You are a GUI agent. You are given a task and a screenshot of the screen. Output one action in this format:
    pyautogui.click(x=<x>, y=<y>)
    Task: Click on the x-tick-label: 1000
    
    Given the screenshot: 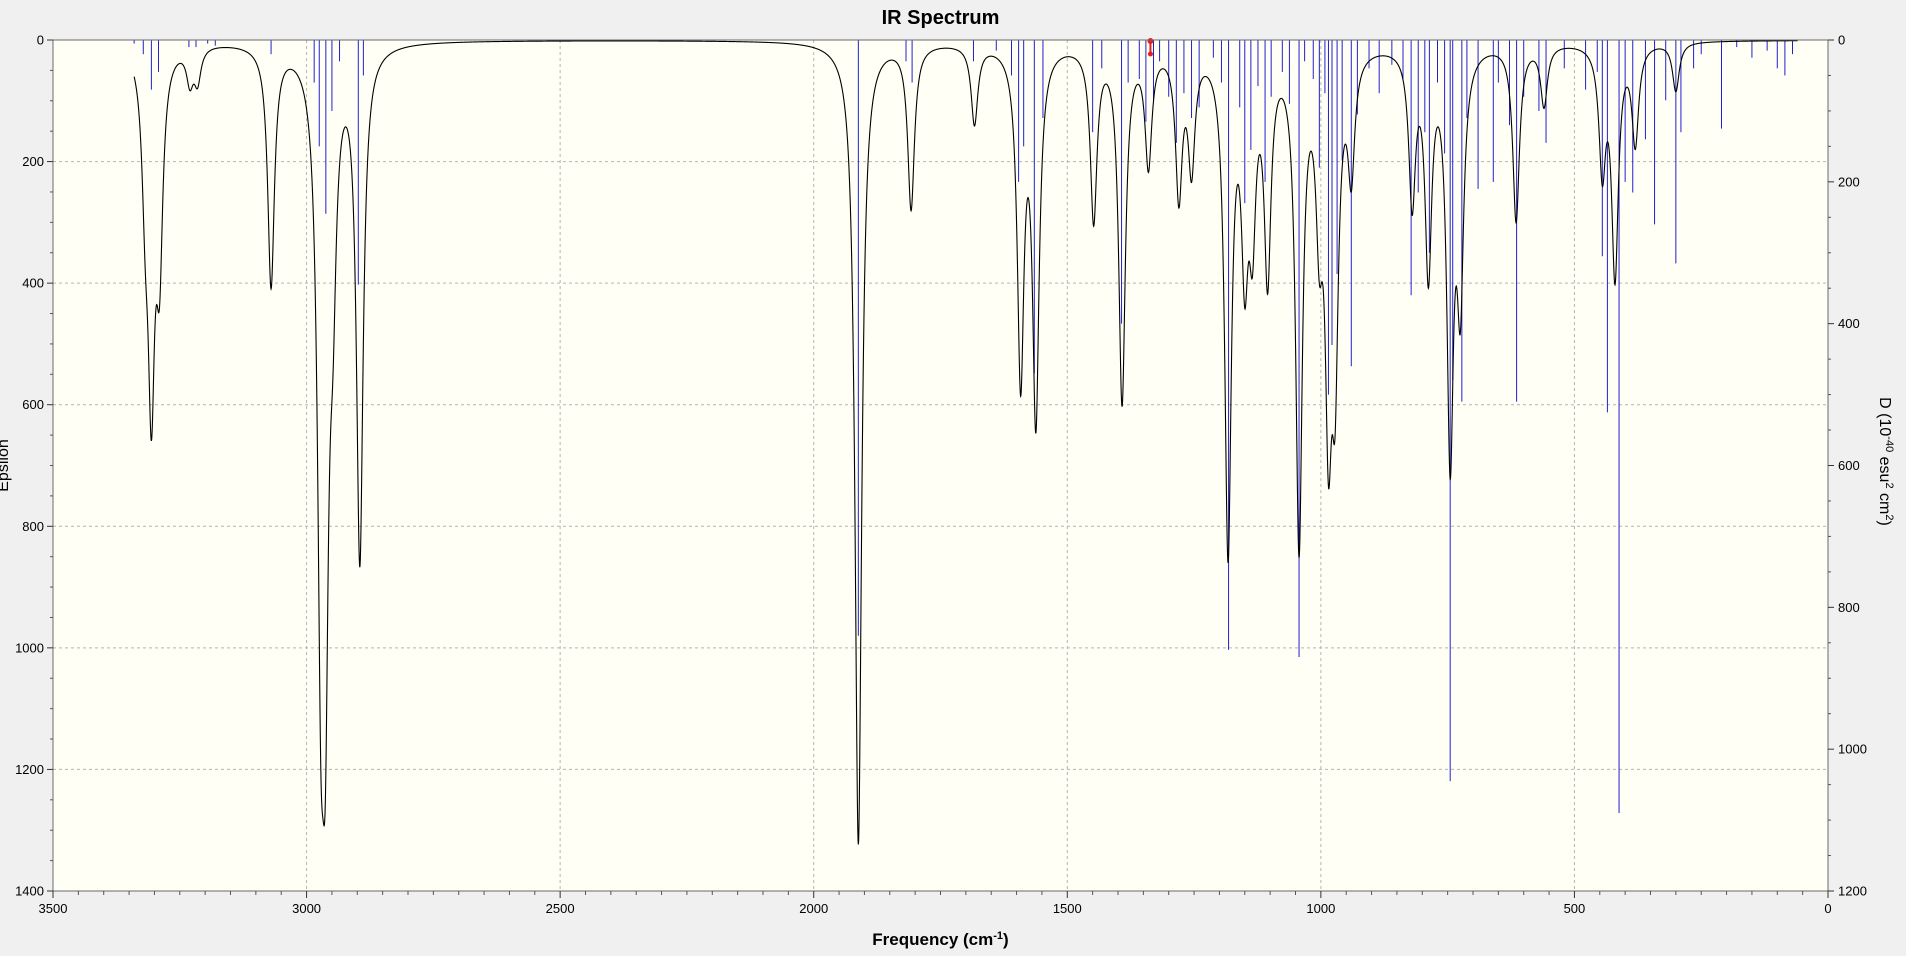 What is the action you would take?
    pyautogui.click(x=1320, y=908)
    